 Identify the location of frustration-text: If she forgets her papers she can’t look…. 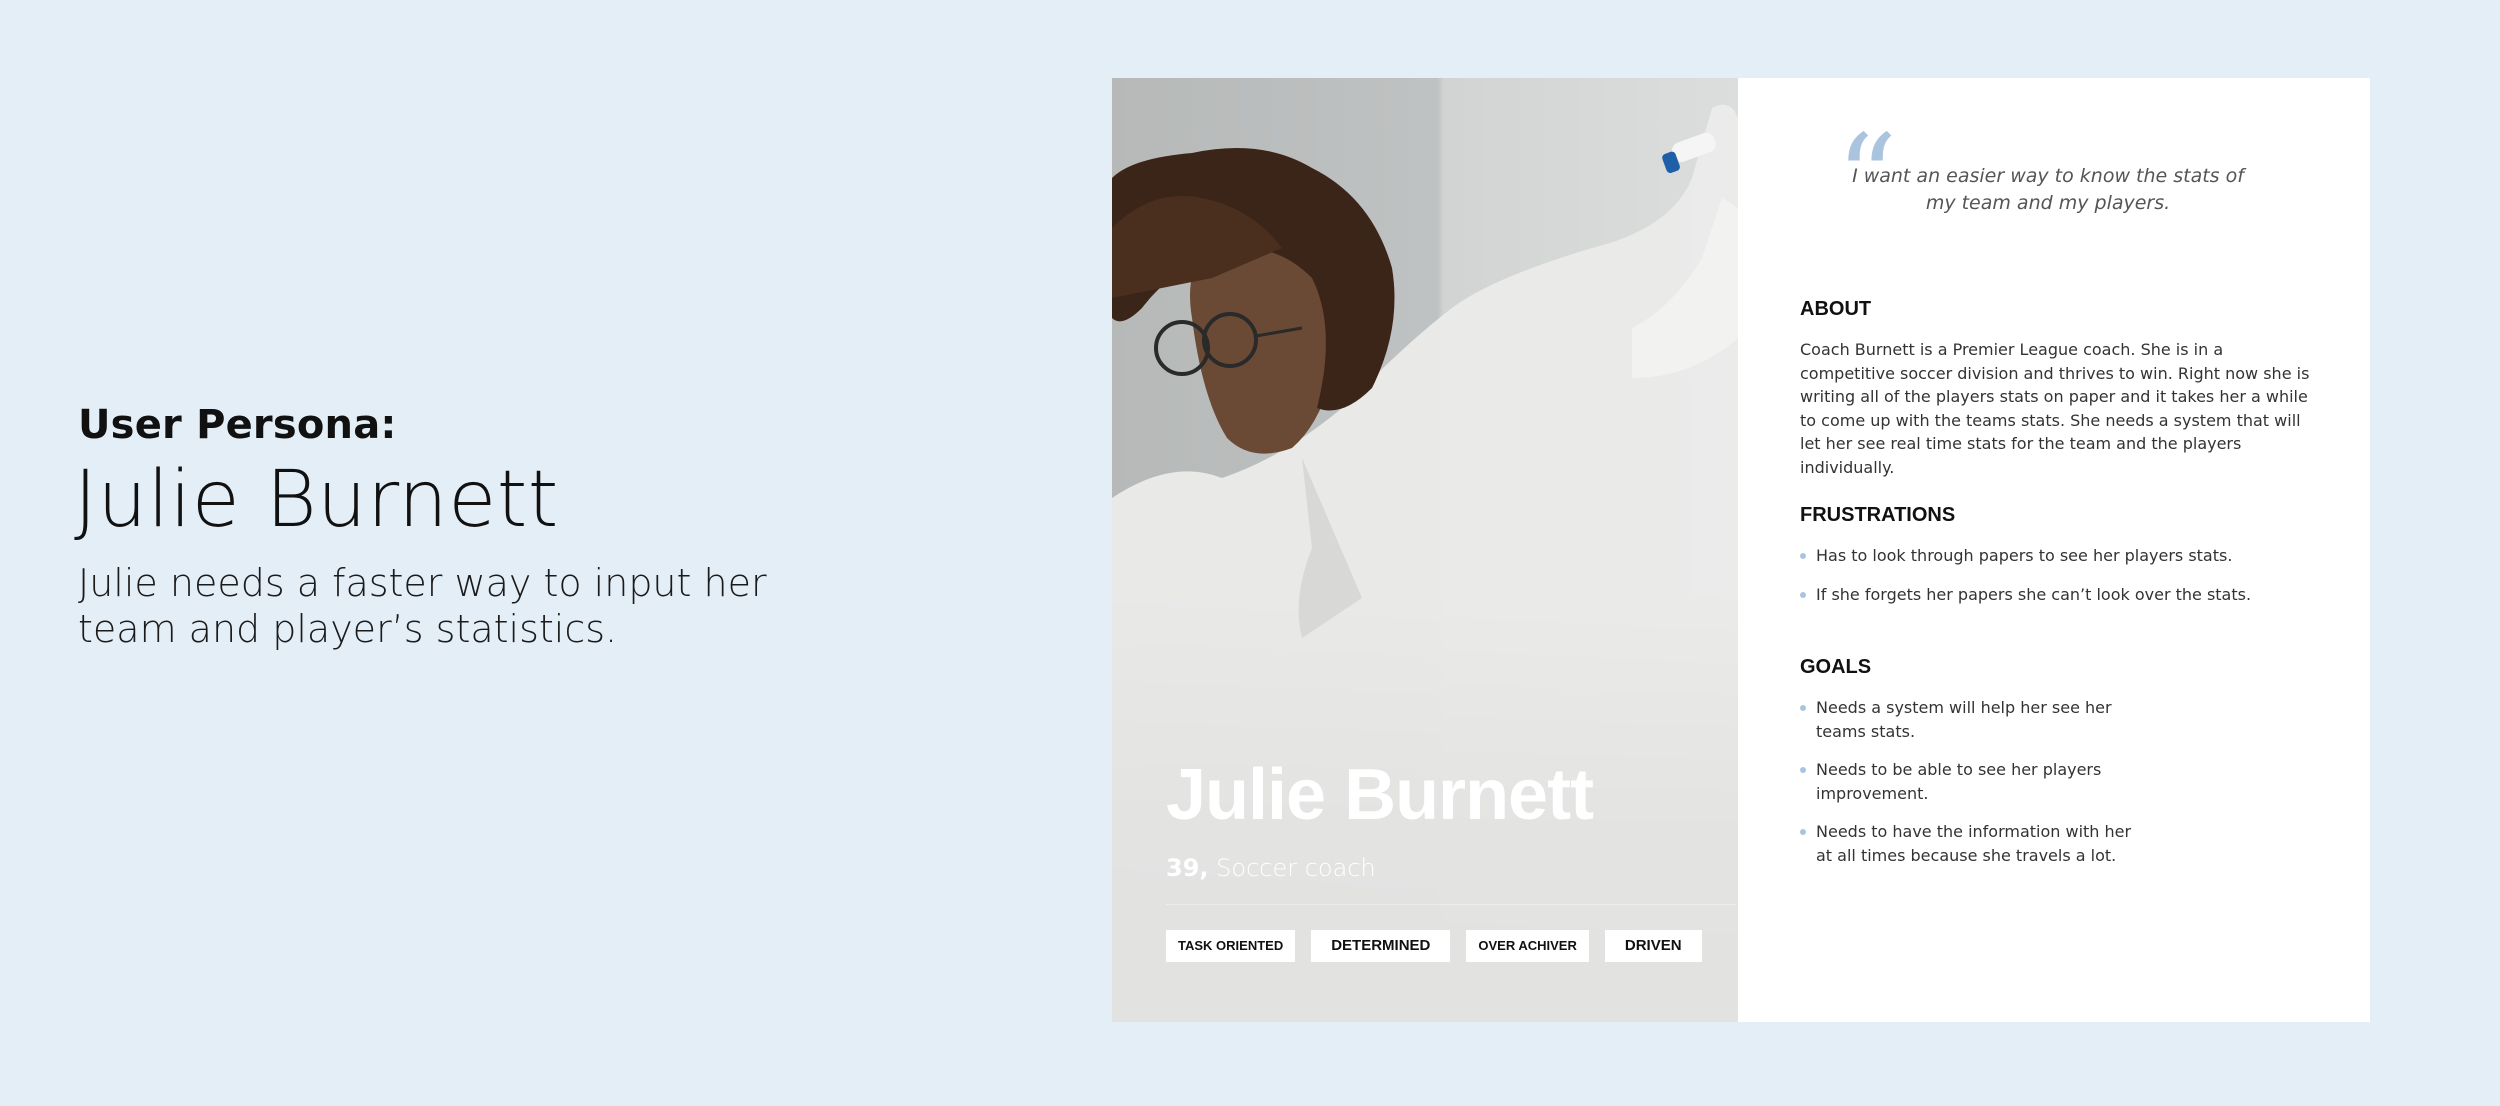
(2034, 594).